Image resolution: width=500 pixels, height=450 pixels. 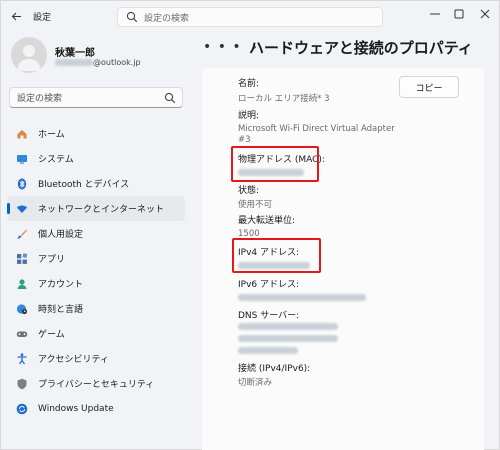 I want to click on shield-icon, so click(x=22, y=384).